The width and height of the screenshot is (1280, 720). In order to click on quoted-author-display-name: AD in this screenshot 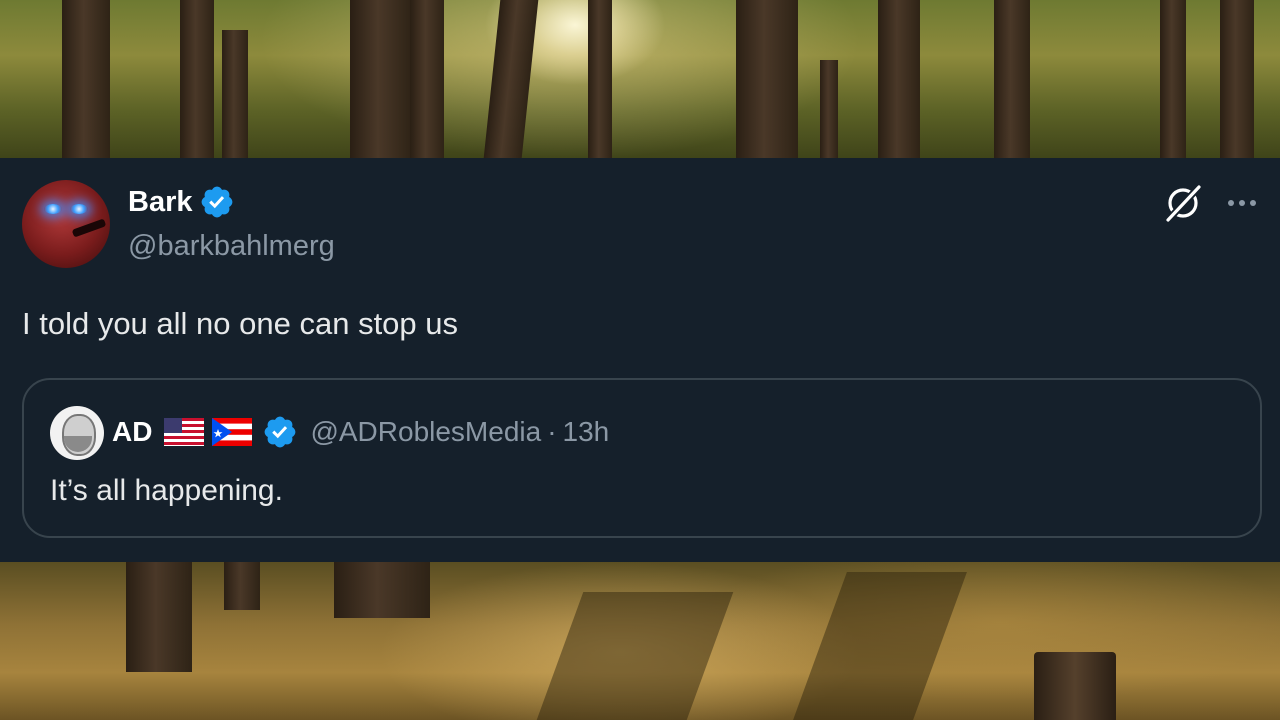, I will do `click(132, 432)`.